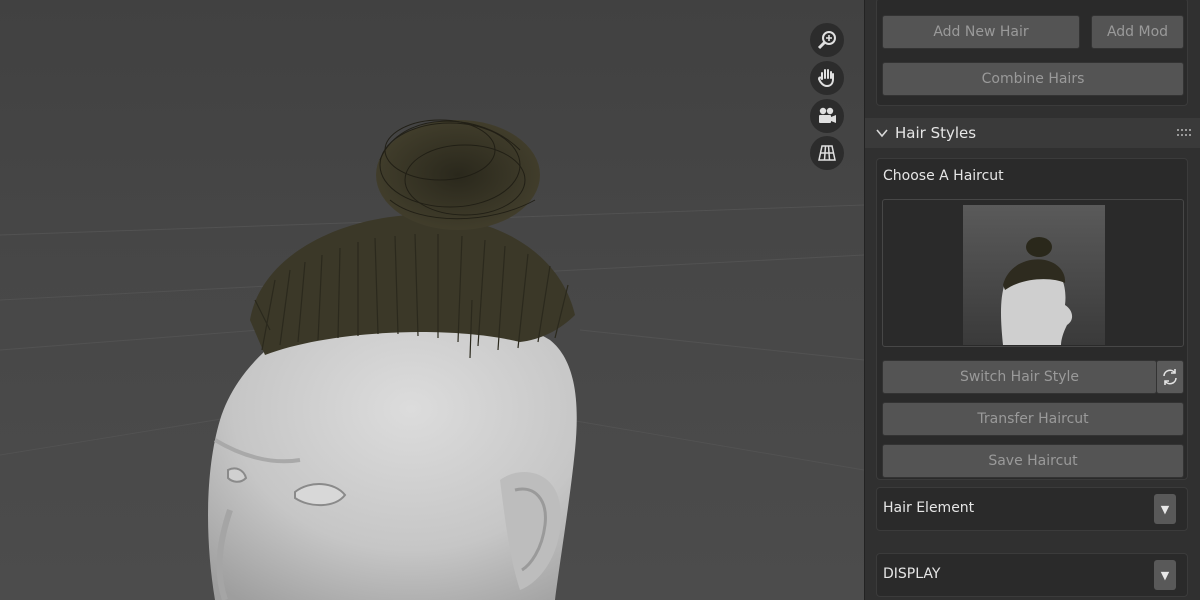 This screenshot has width=1200, height=600. I want to click on zoom-icon, so click(827, 40).